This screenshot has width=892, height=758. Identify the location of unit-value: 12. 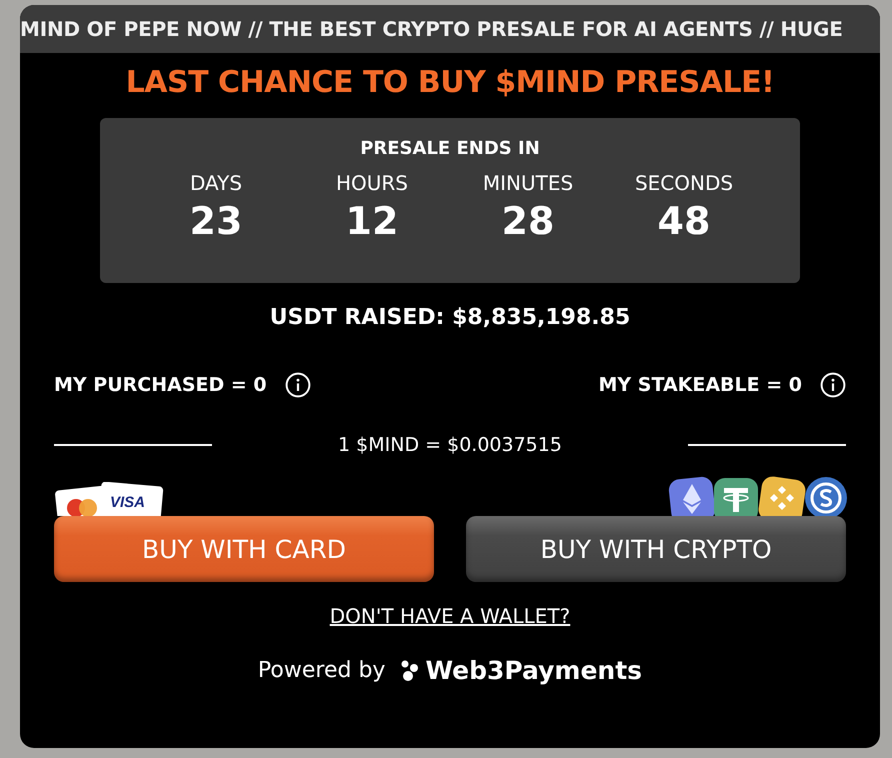
(372, 221).